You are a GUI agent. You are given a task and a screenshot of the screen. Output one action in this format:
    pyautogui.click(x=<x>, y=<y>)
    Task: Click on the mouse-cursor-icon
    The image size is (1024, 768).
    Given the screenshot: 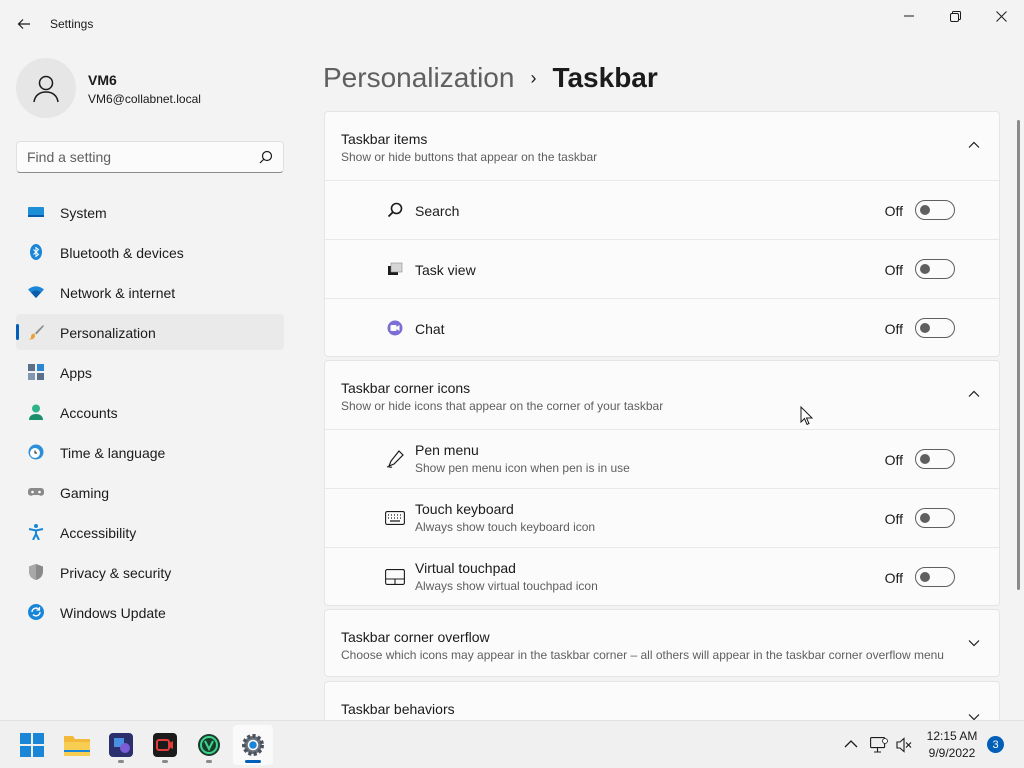 What is the action you would take?
    pyautogui.click(x=807, y=416)
    